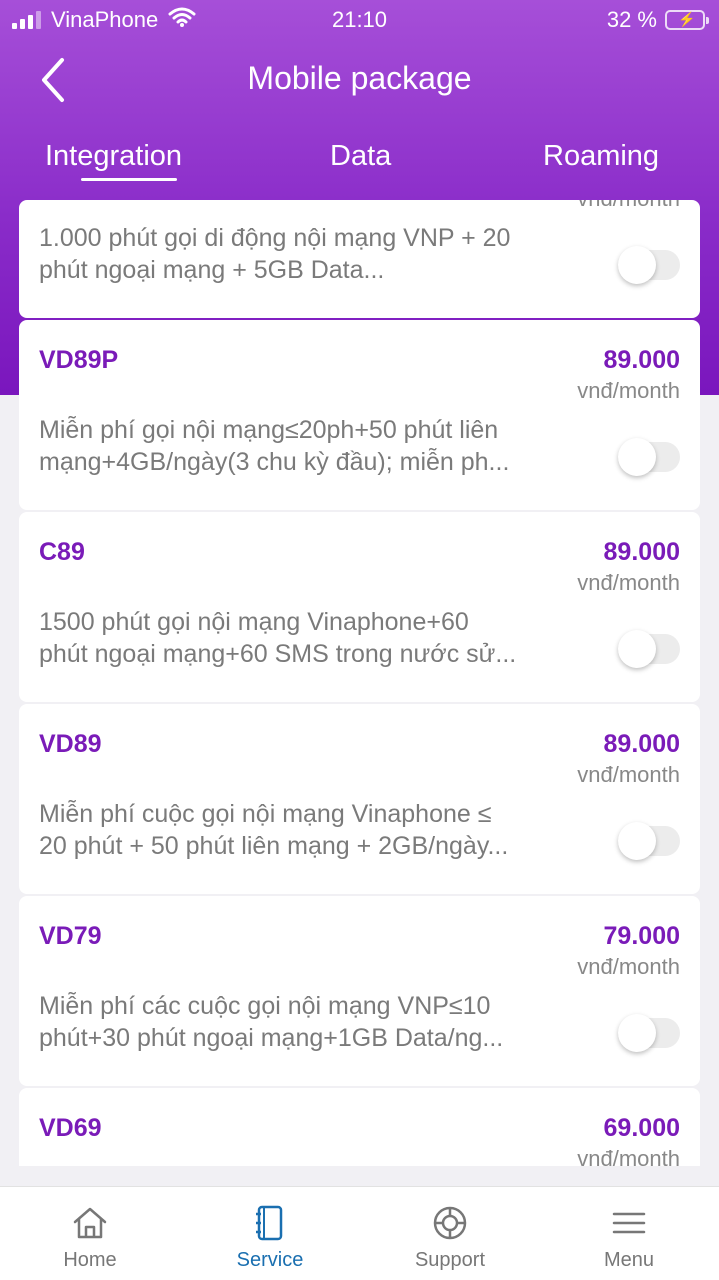 The height and width of the screenshot is (1280, 719). Describe the element at coordinates (641, 1128) in the screenshot. I see `package-price: 69.000` at that location.